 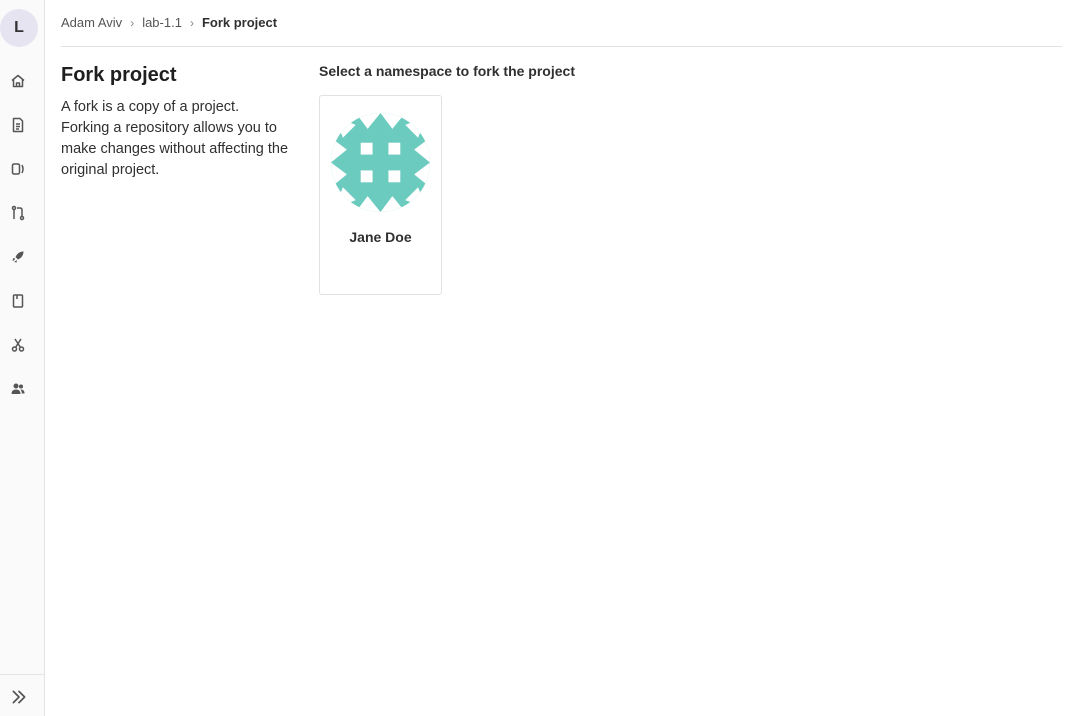 I want to click on namespace-section-title: Select a namespace to fork the project, so click(x=447, y=71).